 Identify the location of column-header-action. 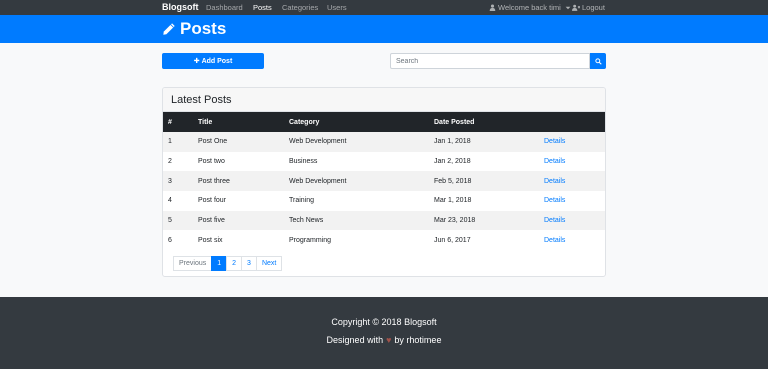
(572, 122).